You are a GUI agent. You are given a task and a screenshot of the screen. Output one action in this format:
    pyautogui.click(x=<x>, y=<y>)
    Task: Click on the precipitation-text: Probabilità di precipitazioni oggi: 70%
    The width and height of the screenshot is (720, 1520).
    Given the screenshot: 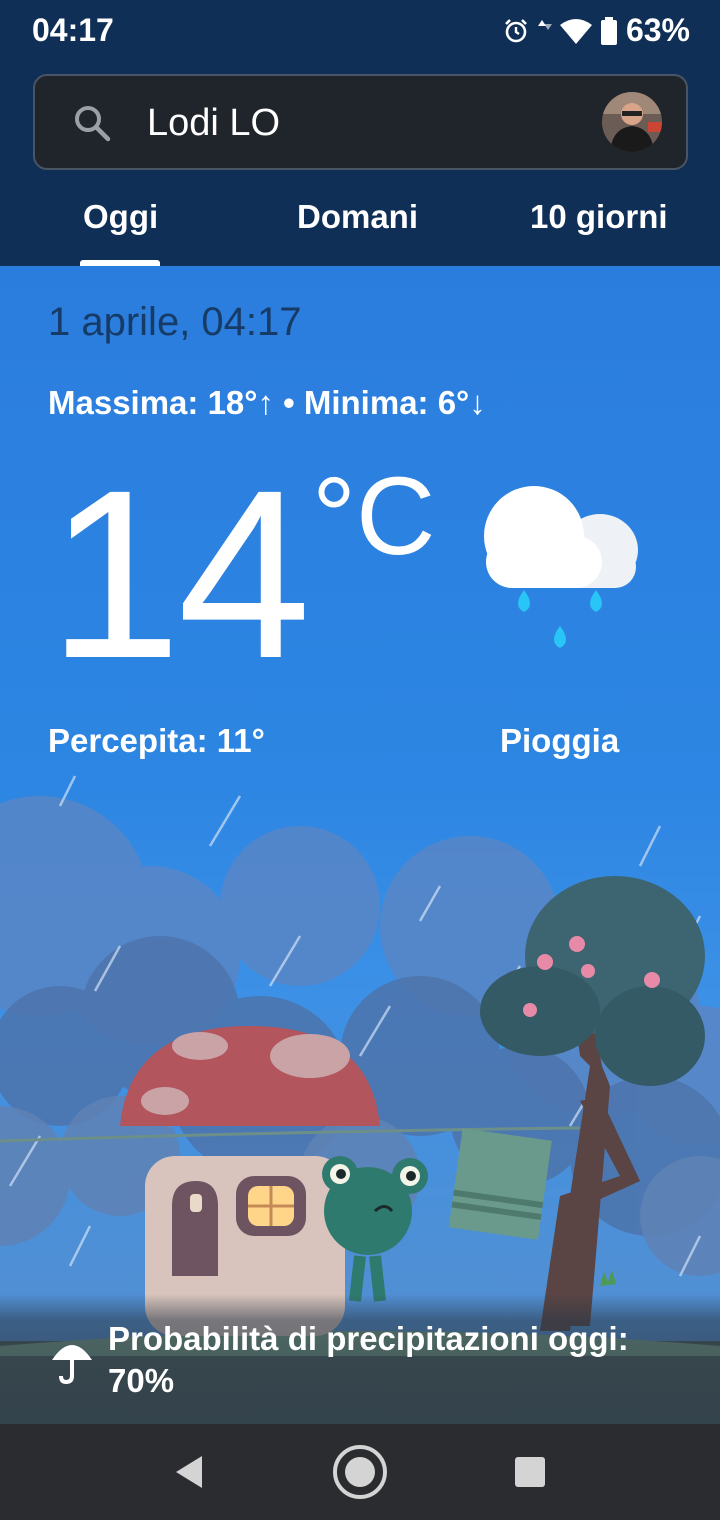 What is the action you would take?
    pyautogui.click(x=368, y=1359)
    